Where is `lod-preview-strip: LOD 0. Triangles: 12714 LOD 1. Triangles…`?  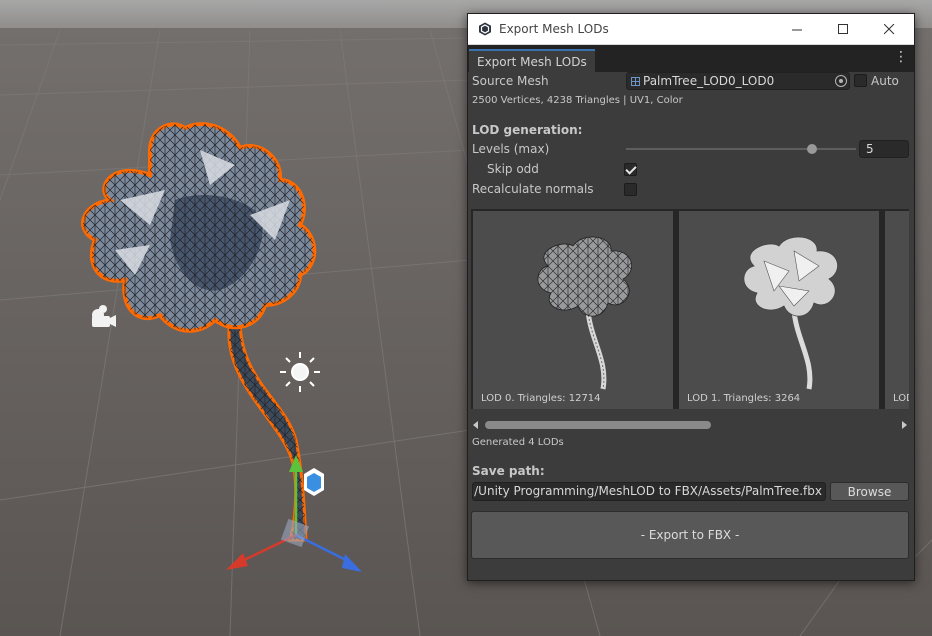 lod-preview-strip: LOD 0. Triangles: 12714 LOD 1. Triangles… is located at coordinates (690, 309).